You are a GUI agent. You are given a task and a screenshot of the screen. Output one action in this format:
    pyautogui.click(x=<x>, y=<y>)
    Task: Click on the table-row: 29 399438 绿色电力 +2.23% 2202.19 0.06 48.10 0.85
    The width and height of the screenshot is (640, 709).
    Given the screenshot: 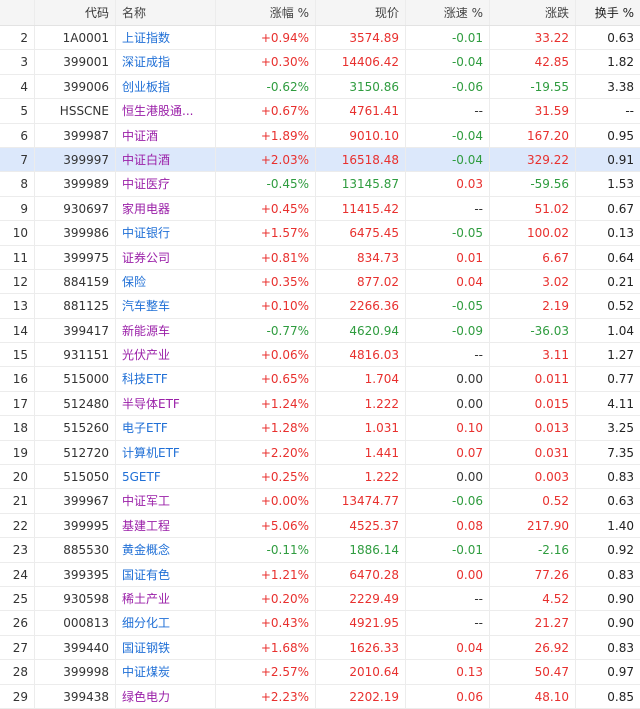 What is the action you would take?
    pyautogui.click(x=320, y=696)
    